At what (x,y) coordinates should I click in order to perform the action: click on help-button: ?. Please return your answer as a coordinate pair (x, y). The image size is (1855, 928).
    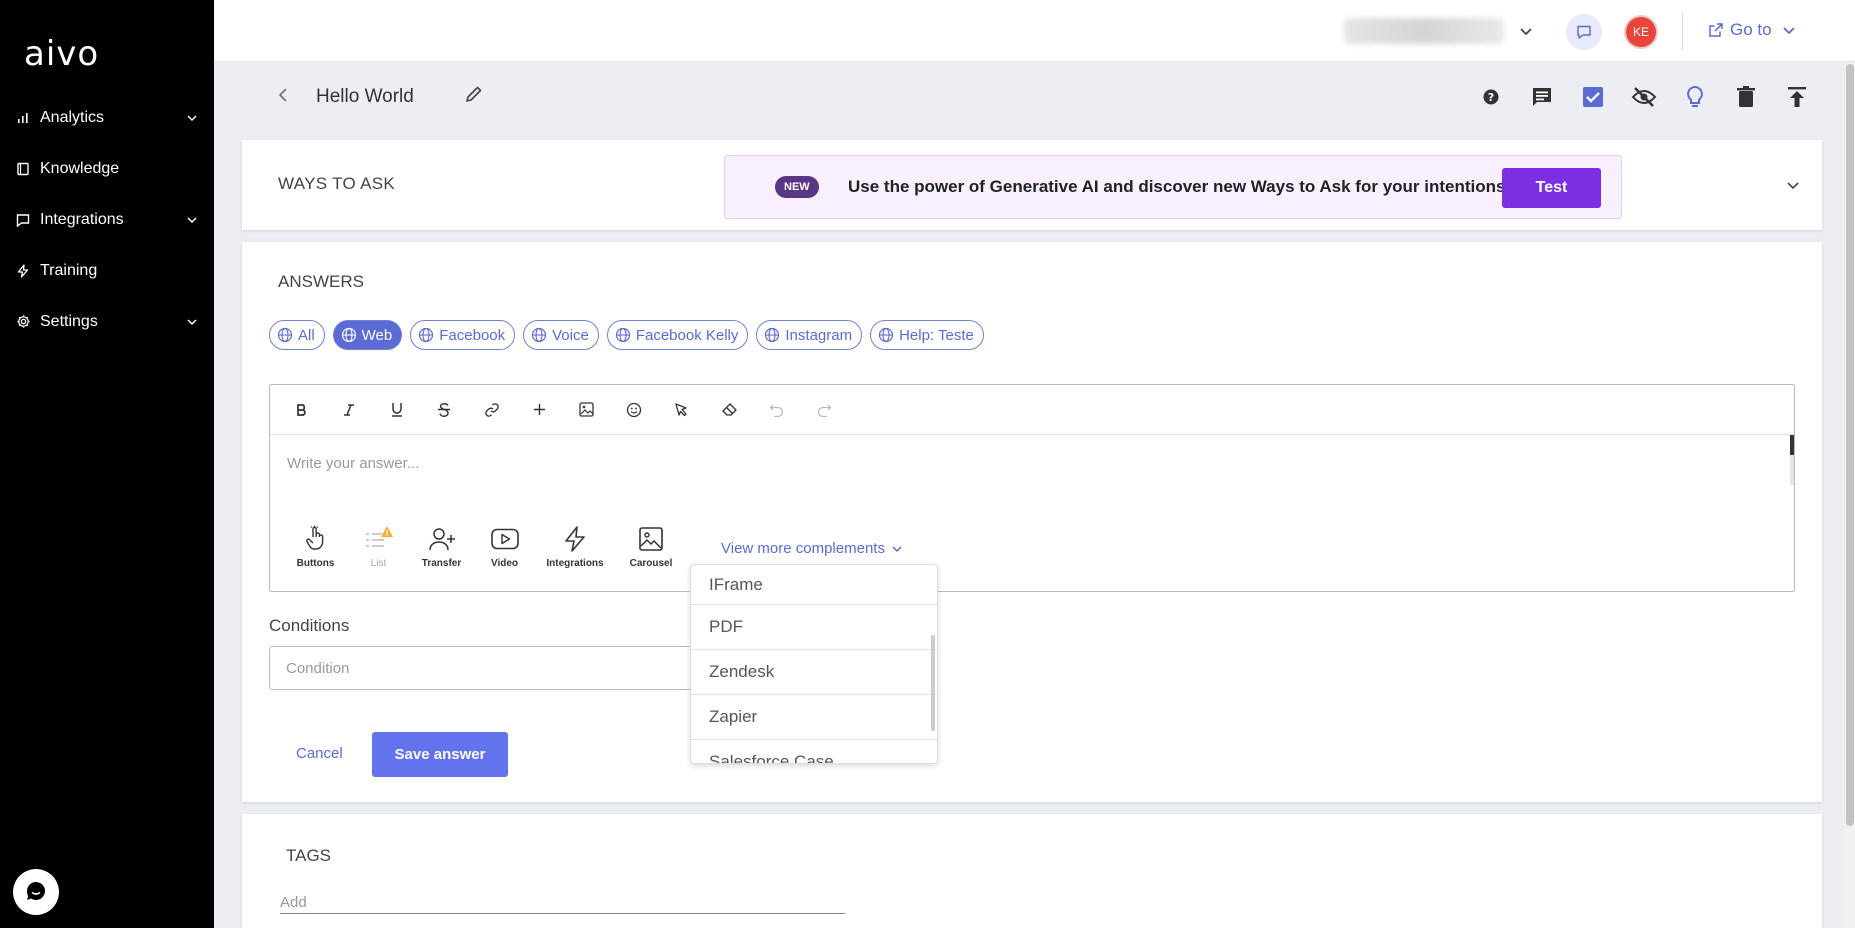
    Looking at the image, I should click on (1490, 97).